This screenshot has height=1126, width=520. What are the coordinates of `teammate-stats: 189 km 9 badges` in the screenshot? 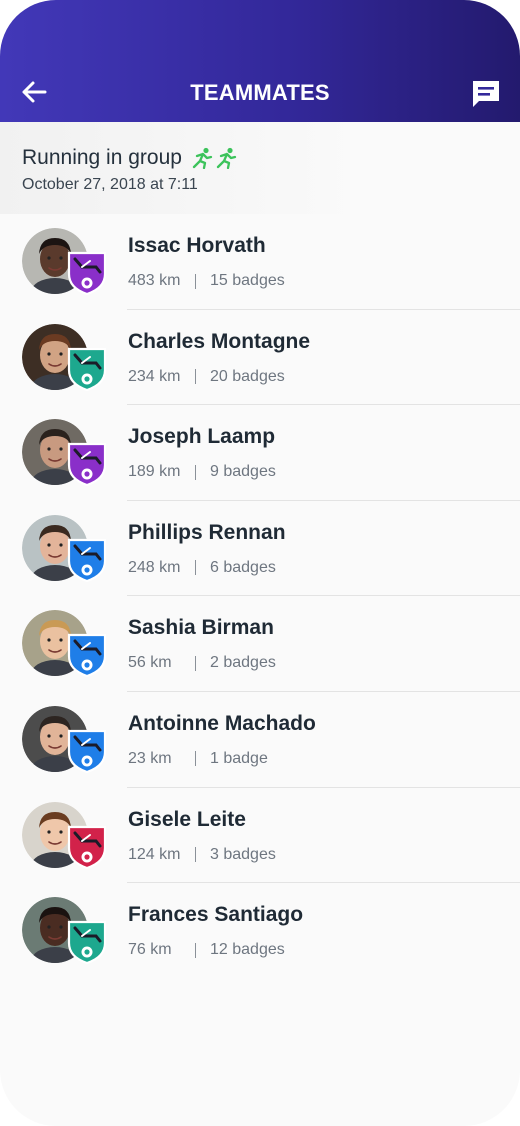 It's located at (202, 472).